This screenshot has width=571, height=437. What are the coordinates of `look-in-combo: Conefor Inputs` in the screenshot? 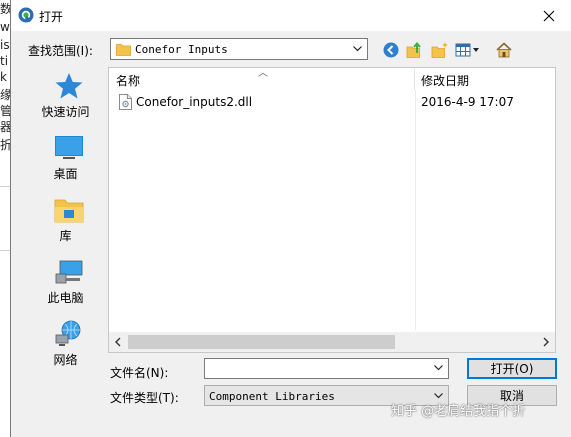 It's located at (239, 49).